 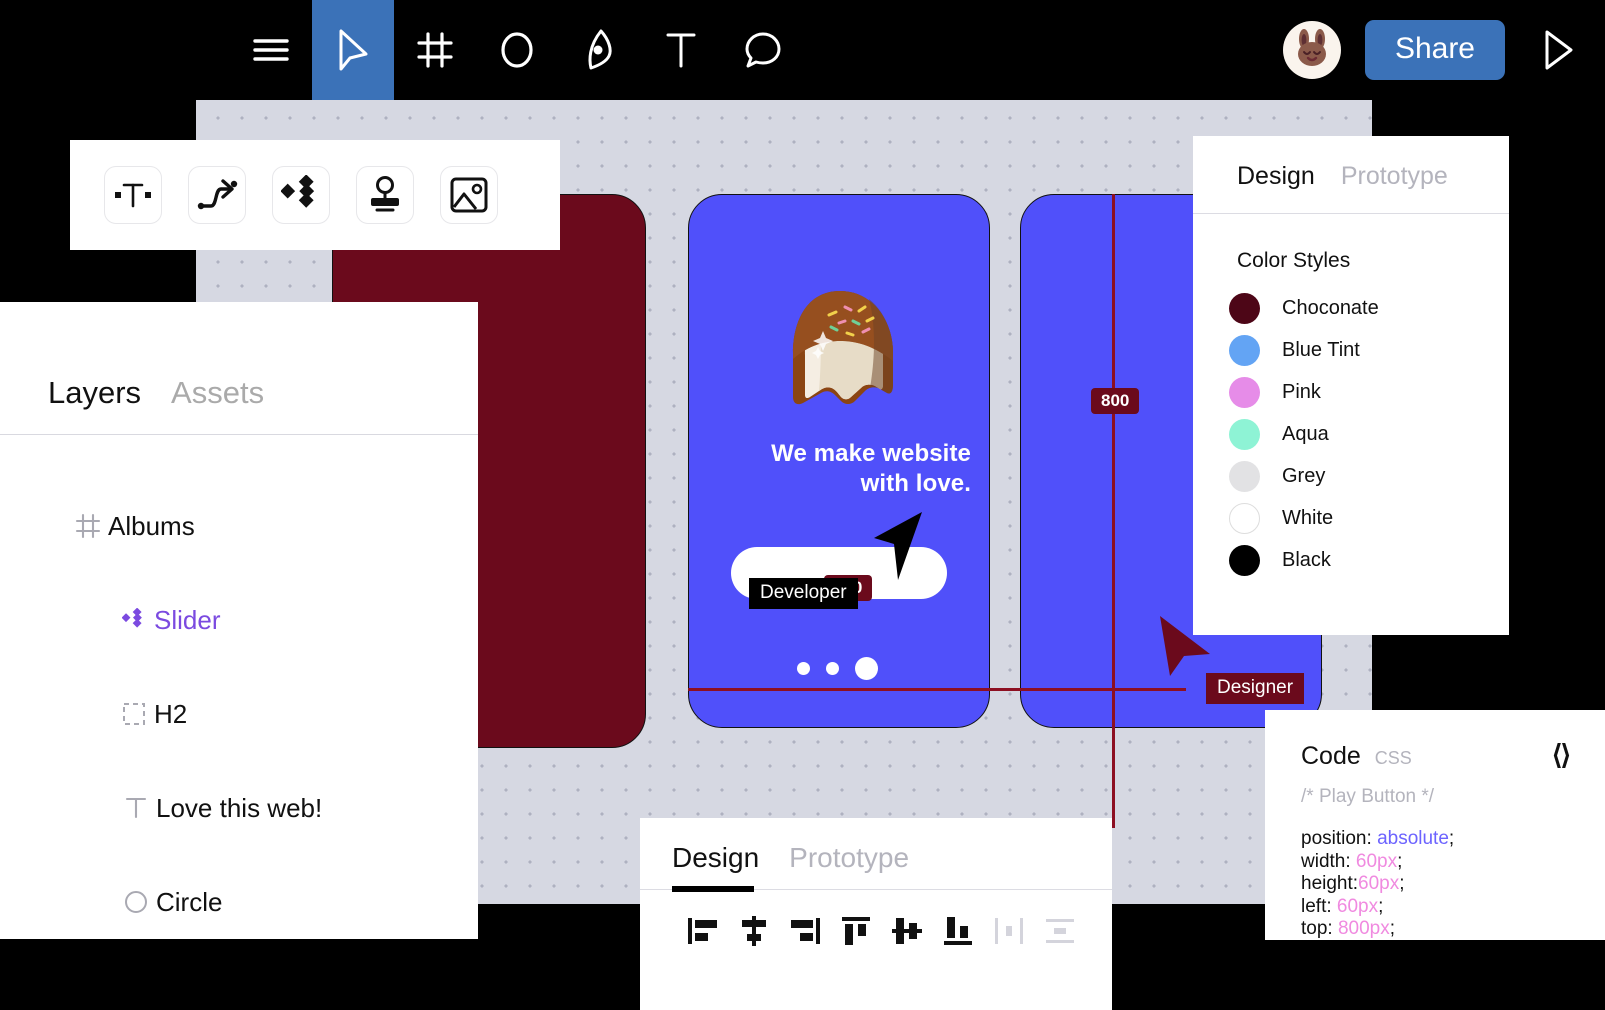 What do you see at coordinates (763, 50) in the screenshot?
I see `comment-icon` at bounding box center [763, 50].